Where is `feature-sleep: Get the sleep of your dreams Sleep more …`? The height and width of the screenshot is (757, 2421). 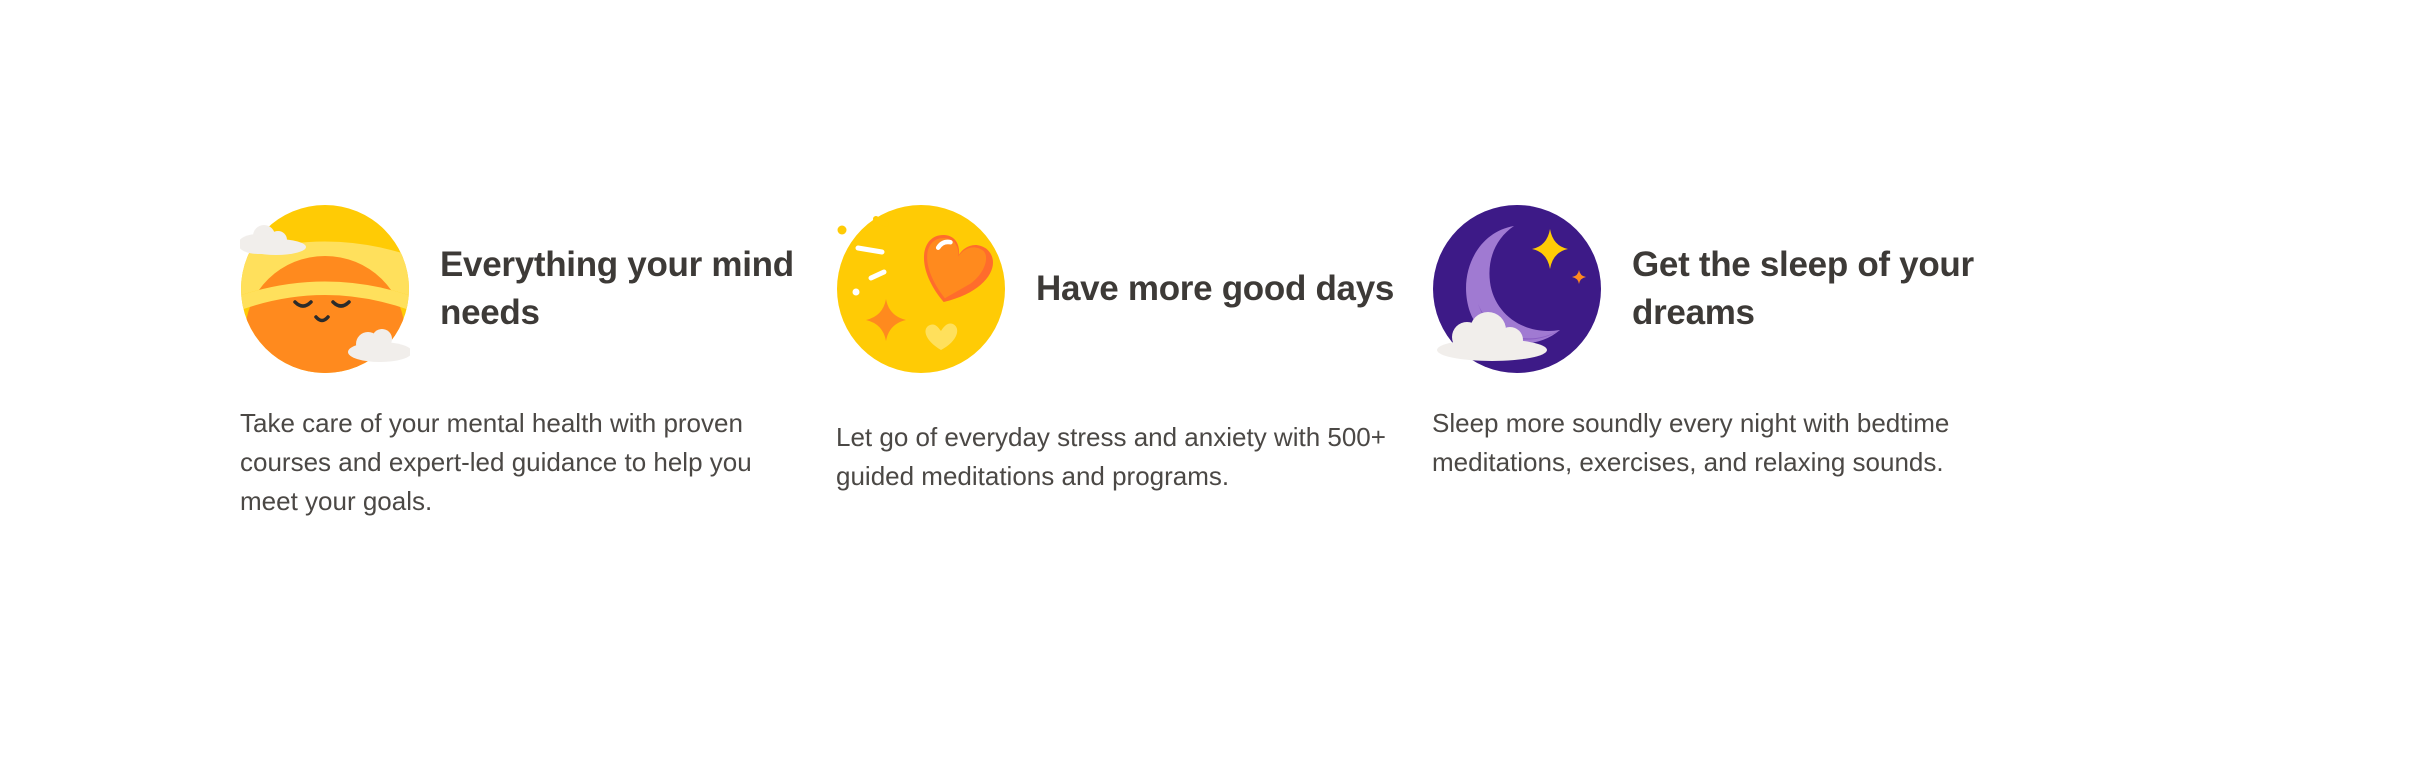 feature-sleep: Get the sleep of your dreams Sleep more … is located at coordinates (1730, 362).